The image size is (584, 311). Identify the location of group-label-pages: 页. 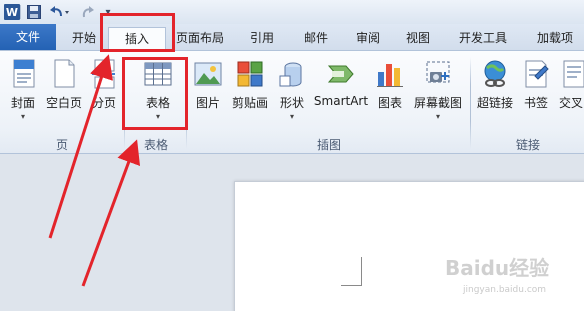
(61, 145).